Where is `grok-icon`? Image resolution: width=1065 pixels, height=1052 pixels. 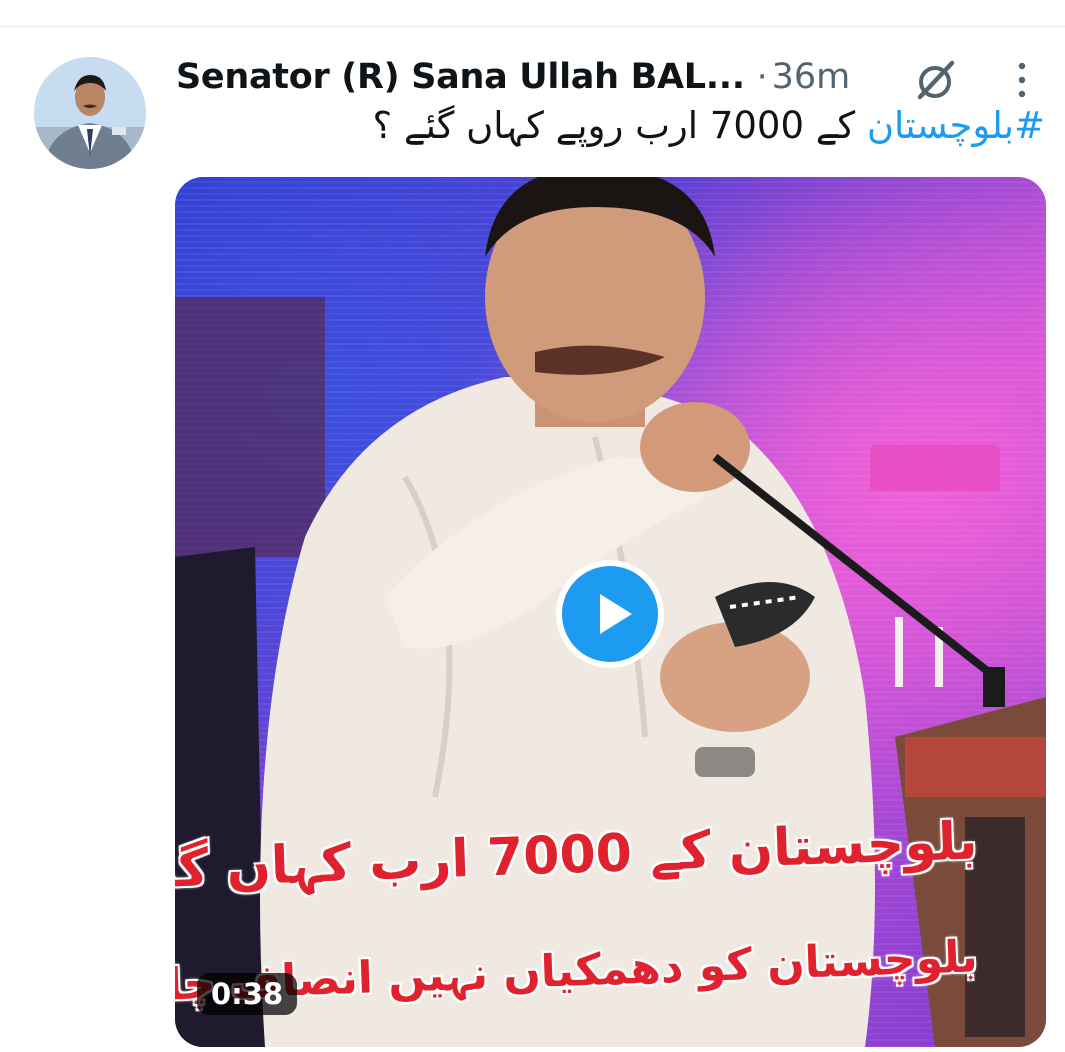 grok-icon is located at coordinates (935, 80).